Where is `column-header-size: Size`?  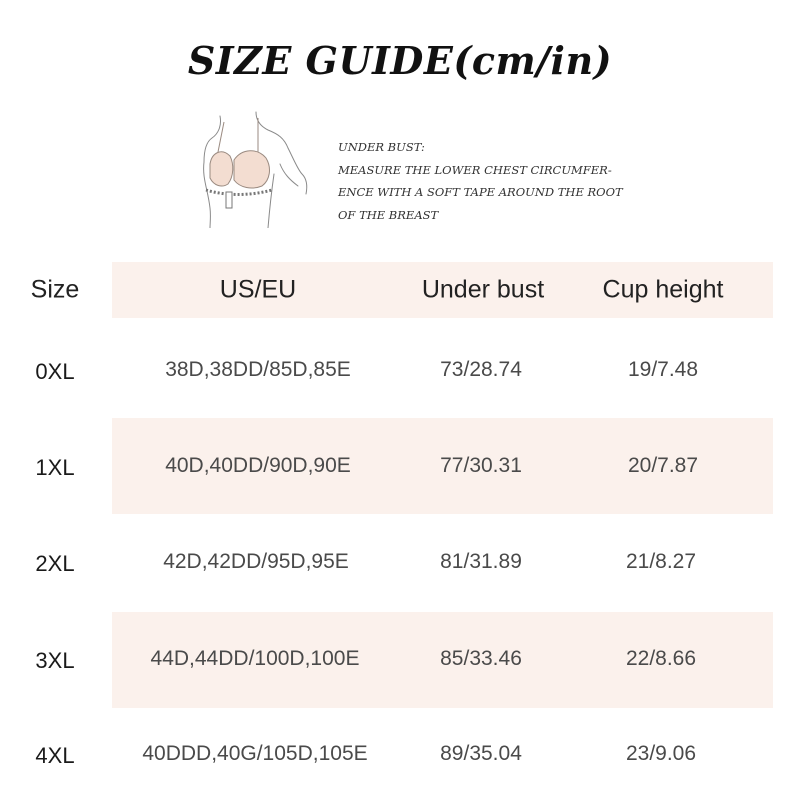 column-header-size: Size is located at coordinates (55, 289).